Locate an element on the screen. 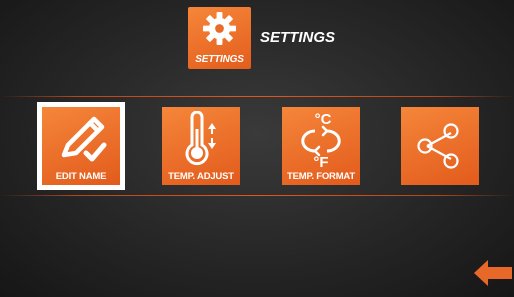 Image resolution: width=514 pixels, height=297 pixels. svg-text: °C is located at coordinates (323, 119).